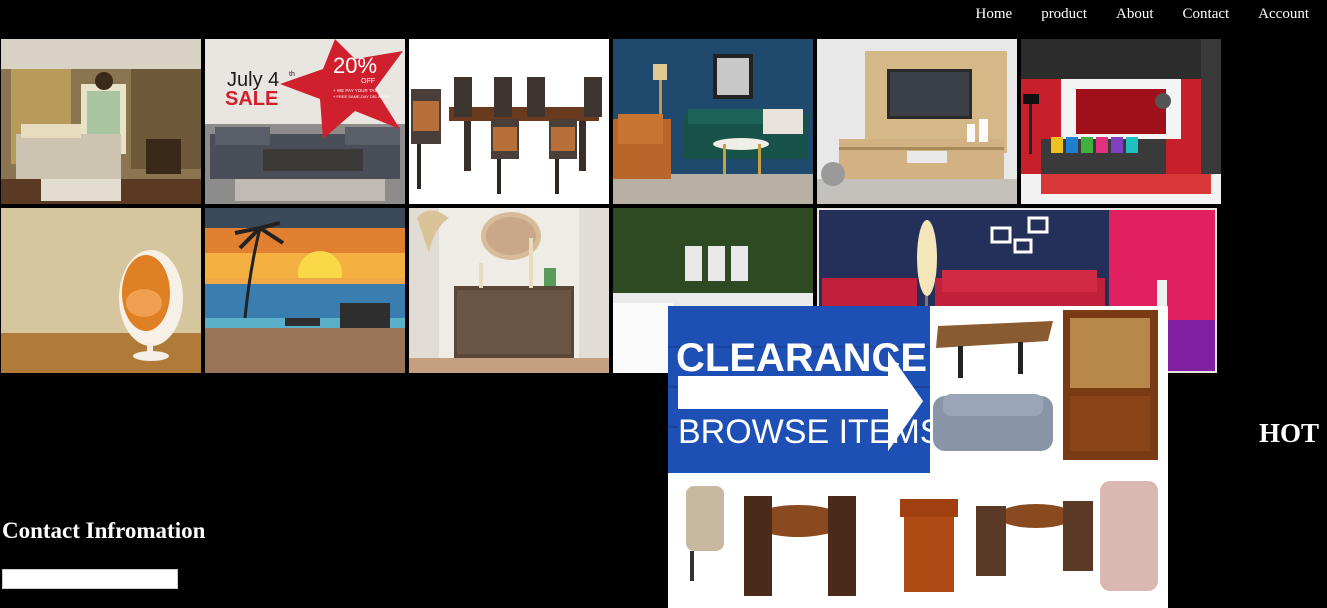  I want to click on sale-sup: th, so click(292, 74).